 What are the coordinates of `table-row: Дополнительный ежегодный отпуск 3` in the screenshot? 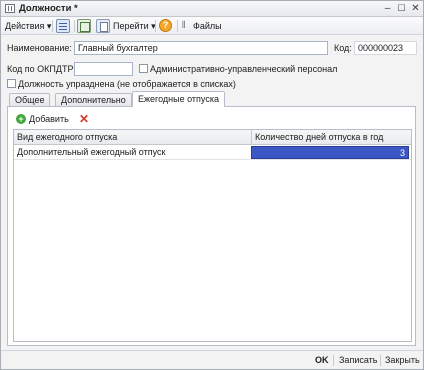 It's located at (212, 153).